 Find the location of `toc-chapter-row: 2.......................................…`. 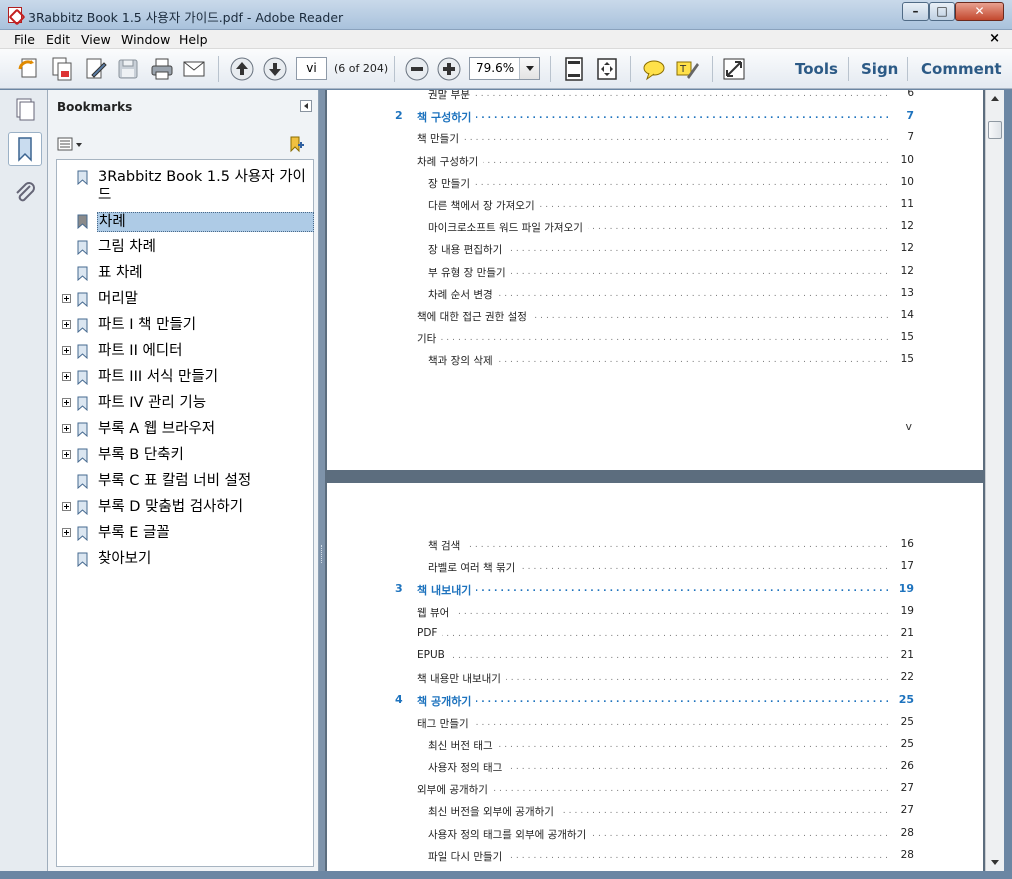

toc-chapter-row: 2.......................................… is located at coordinates (654, 117).